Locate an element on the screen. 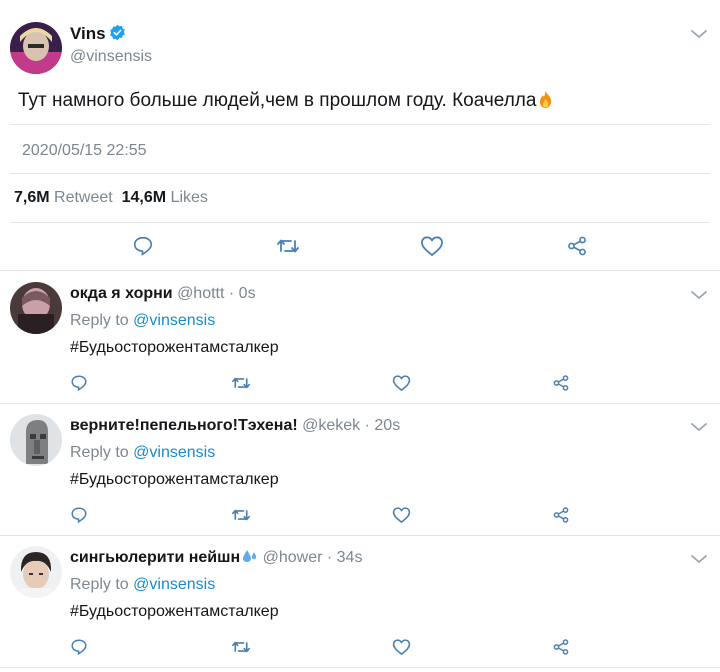 The image size is (720, 672). tweet-timestamp: 2020/05/15 22:55 is located at coordinates (84, 151).